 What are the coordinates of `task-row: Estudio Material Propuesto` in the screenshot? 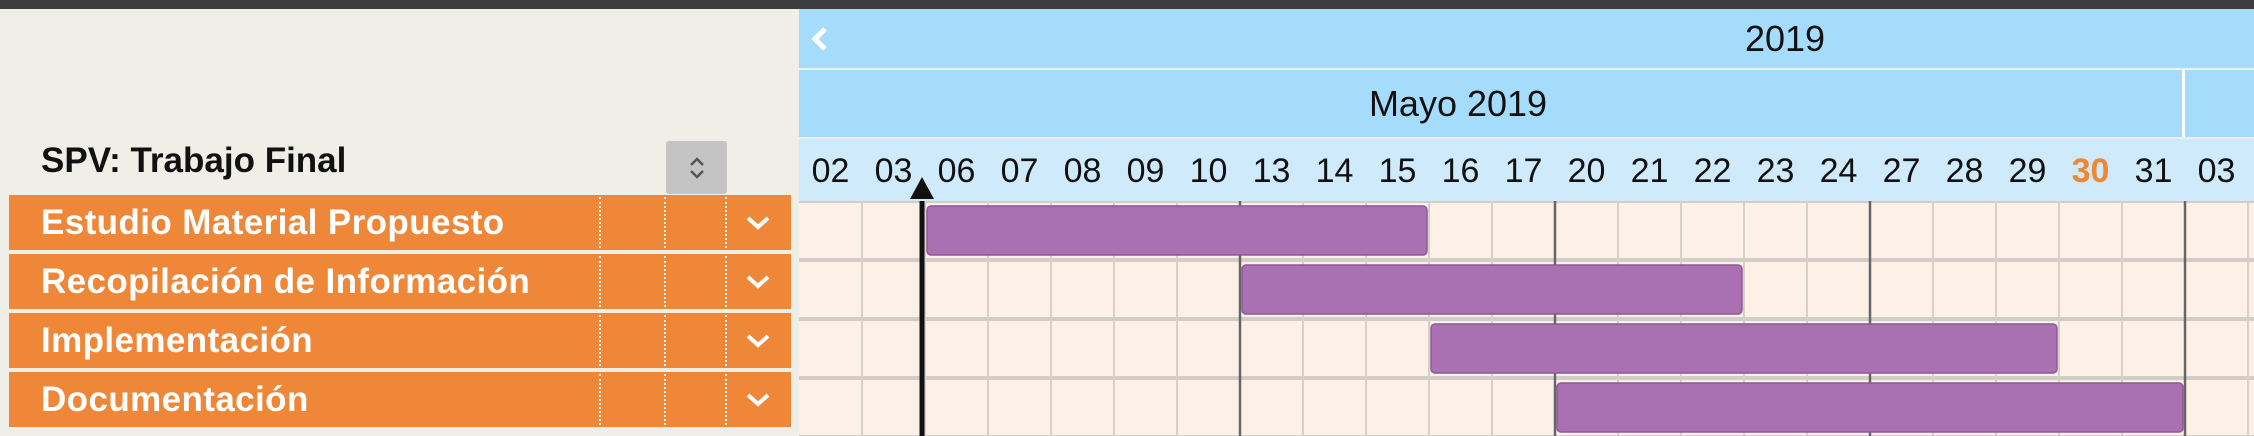 It's located at (400, 222).